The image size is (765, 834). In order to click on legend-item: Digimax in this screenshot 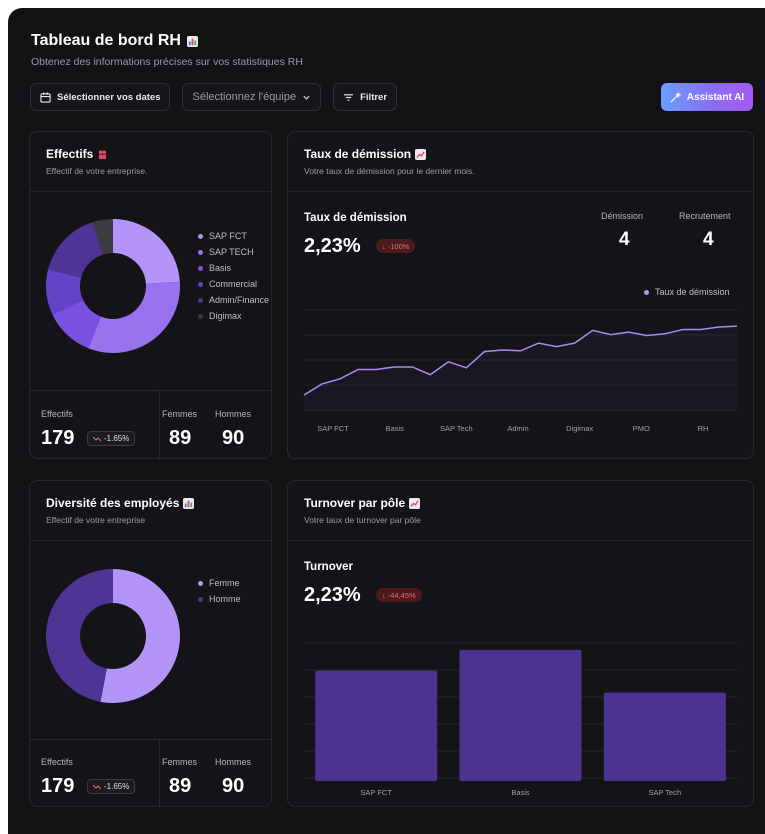, I will do `click(233, 316)`.